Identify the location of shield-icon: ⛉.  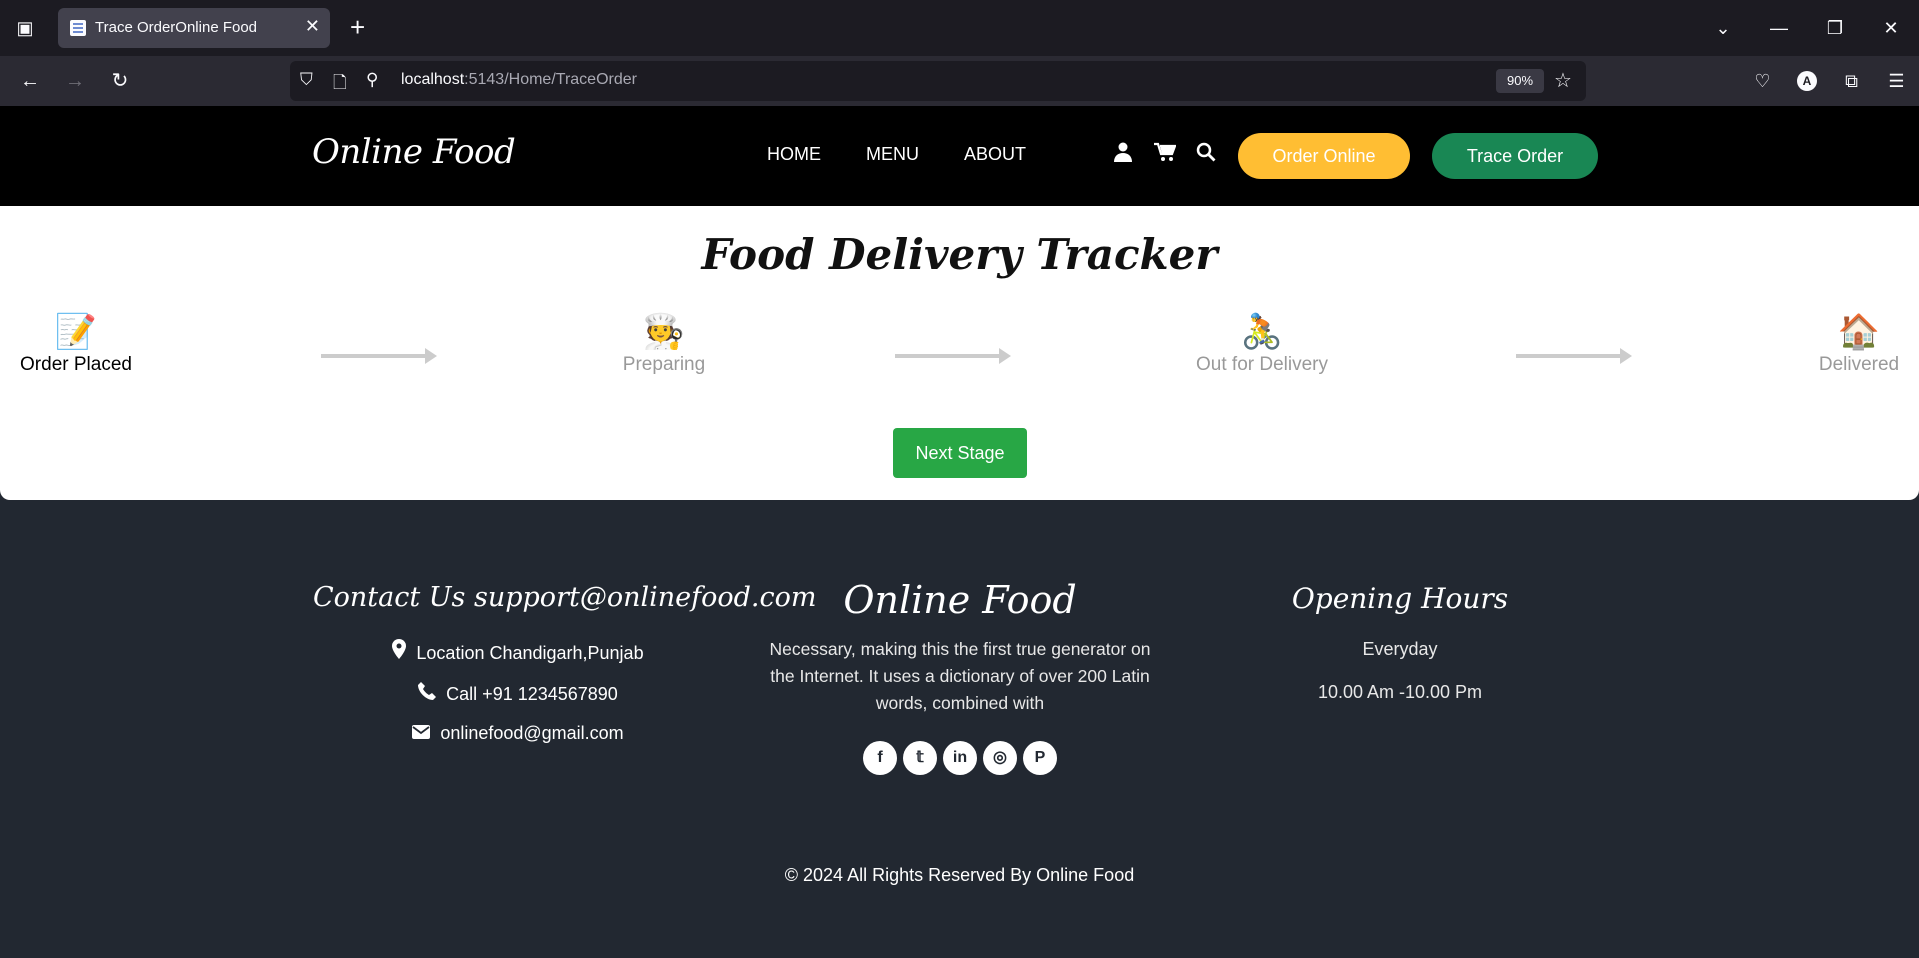
(306, 80).